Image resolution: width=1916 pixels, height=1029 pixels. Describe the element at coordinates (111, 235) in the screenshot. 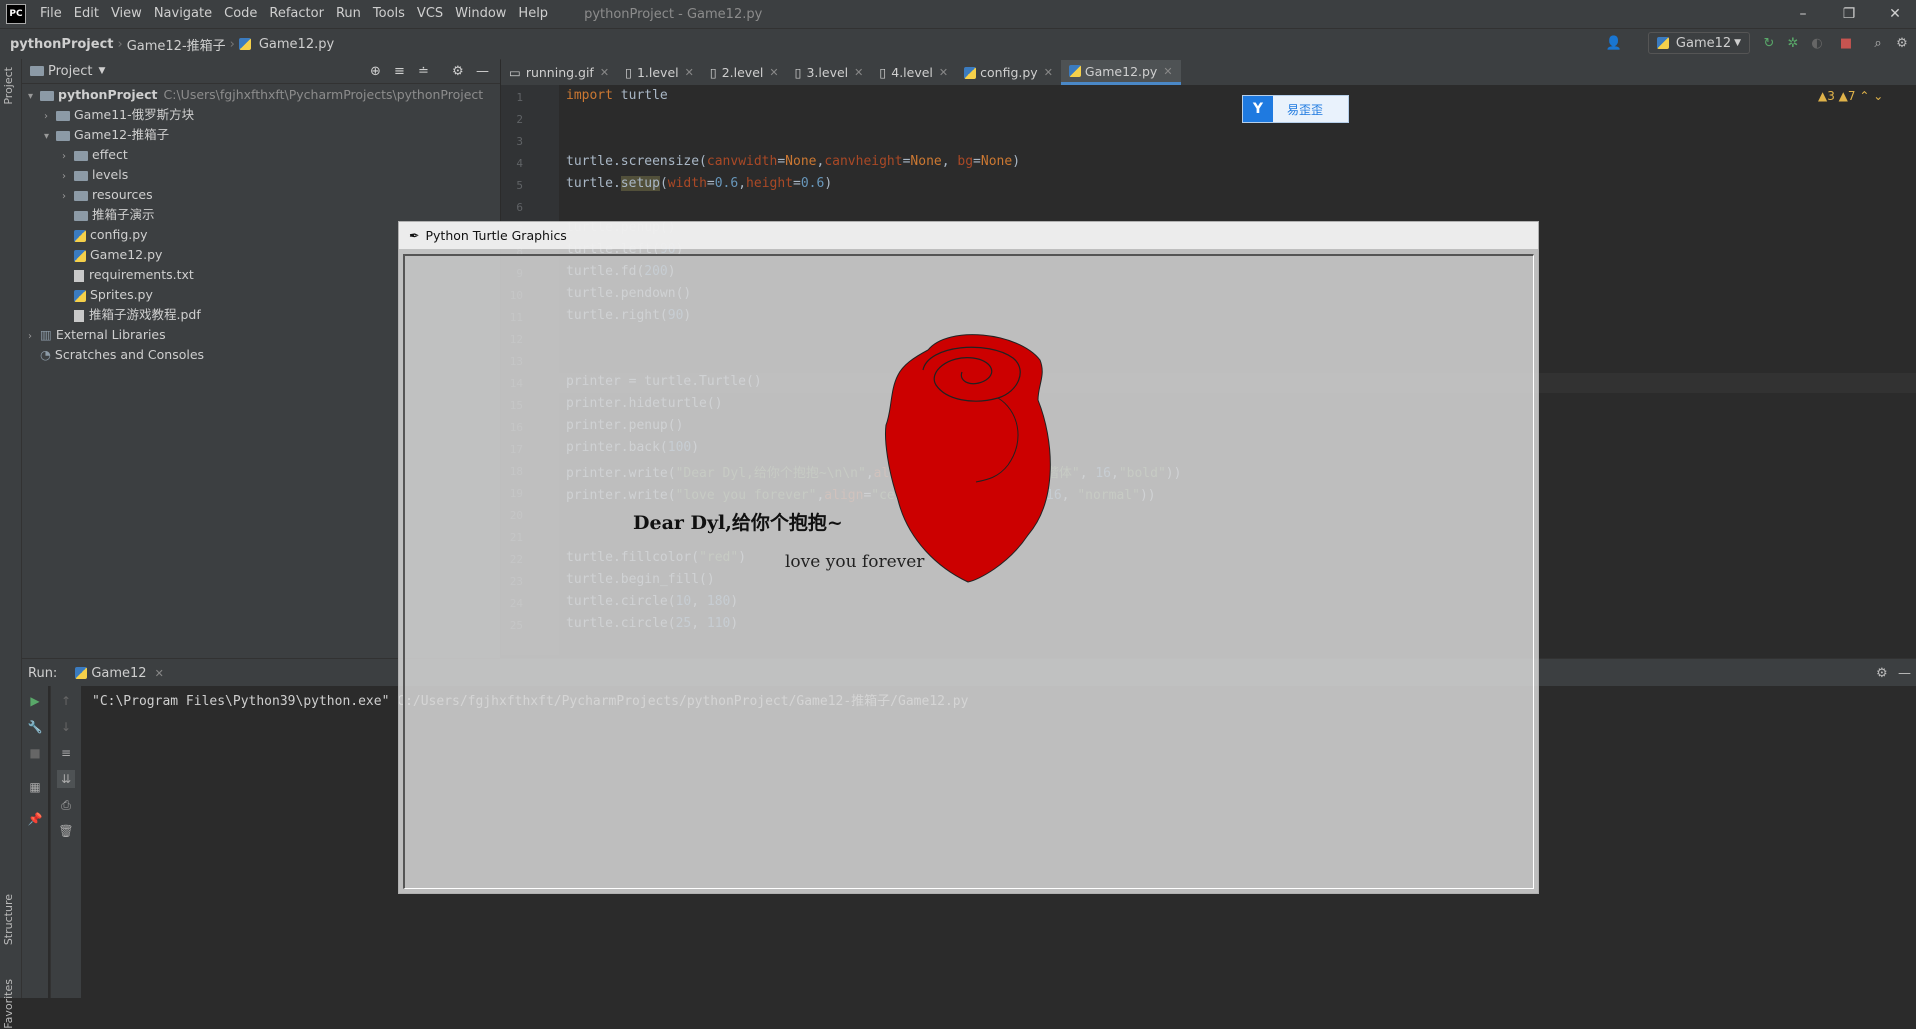

I see `tree-item-config: config.py` at that location.